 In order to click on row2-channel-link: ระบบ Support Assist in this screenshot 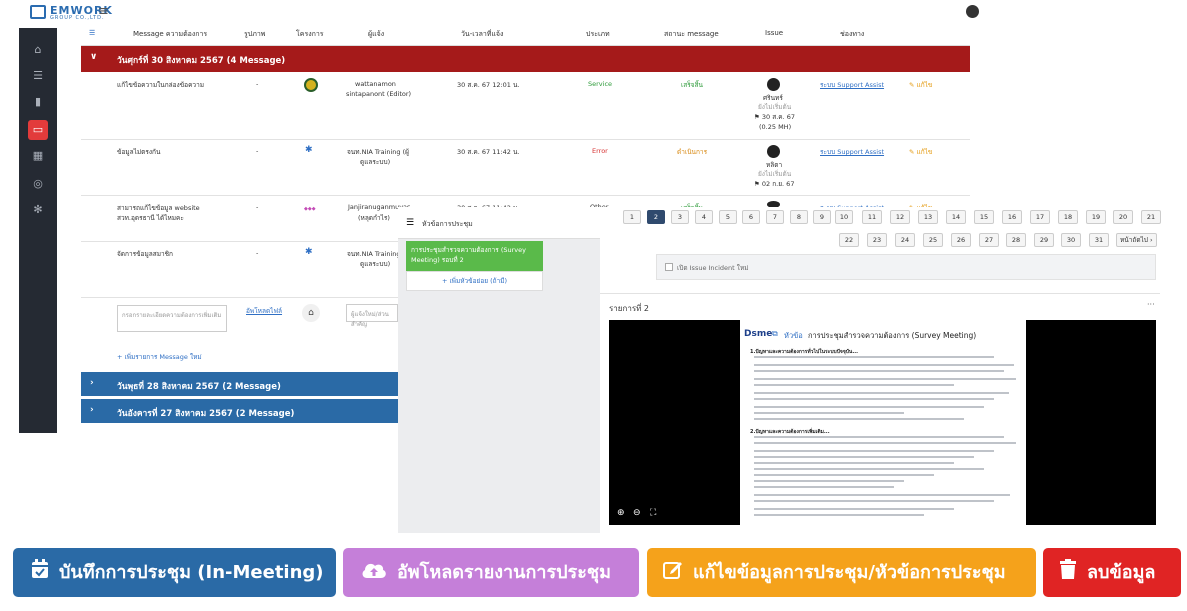, I will do `click(852, 152)`.